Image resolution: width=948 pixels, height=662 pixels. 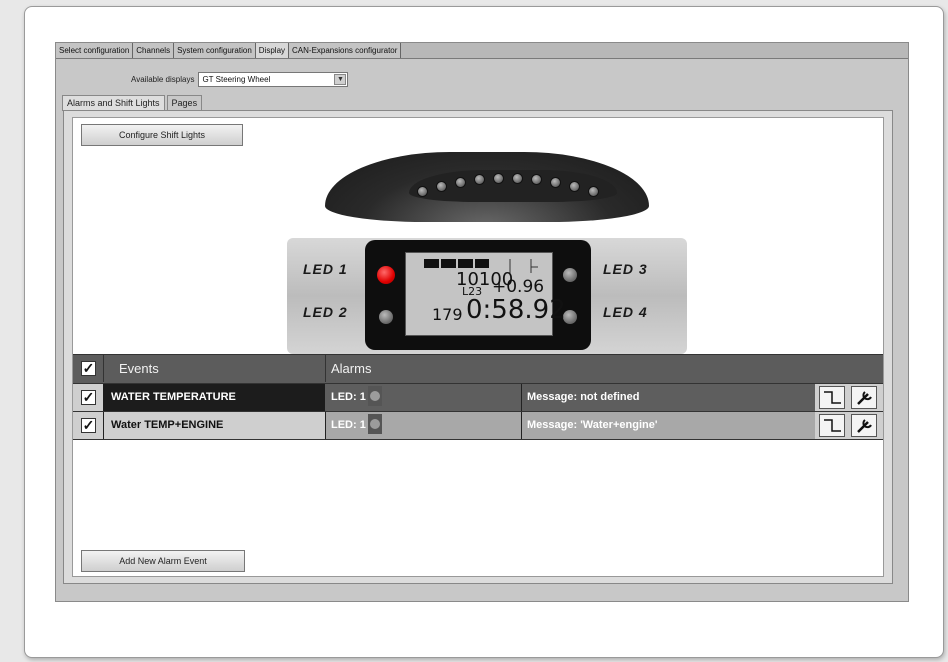 I want to click on tab-display: Display, so click(x=272, y=50).